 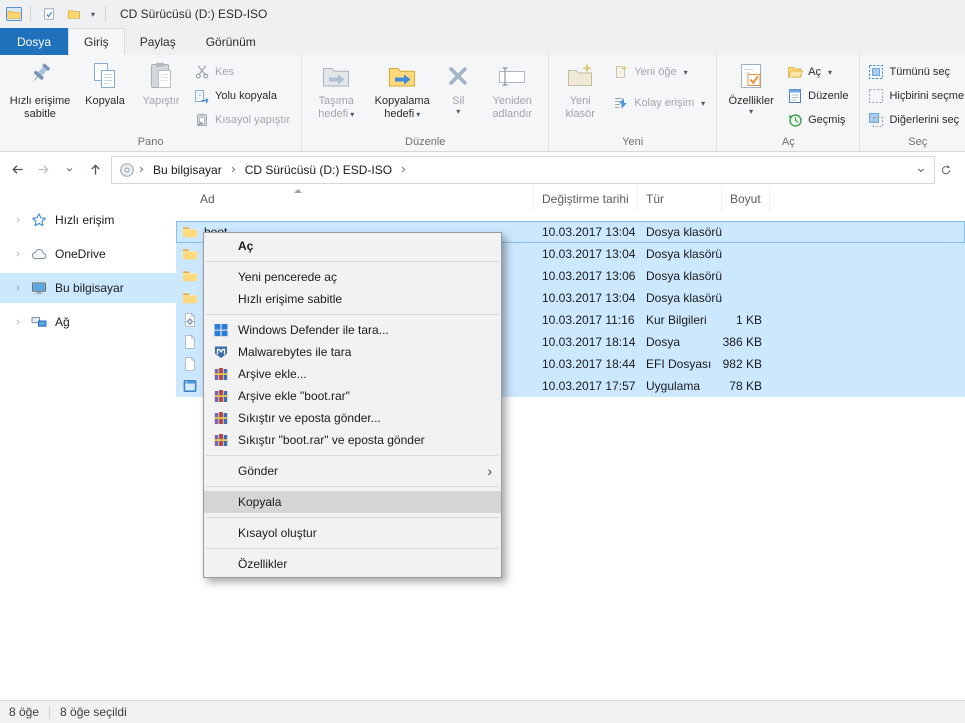 What do you see at coordinates (819, 96) in the screenshot?
I see `edit-button: Düzenle` at bounding box center [819, 96].